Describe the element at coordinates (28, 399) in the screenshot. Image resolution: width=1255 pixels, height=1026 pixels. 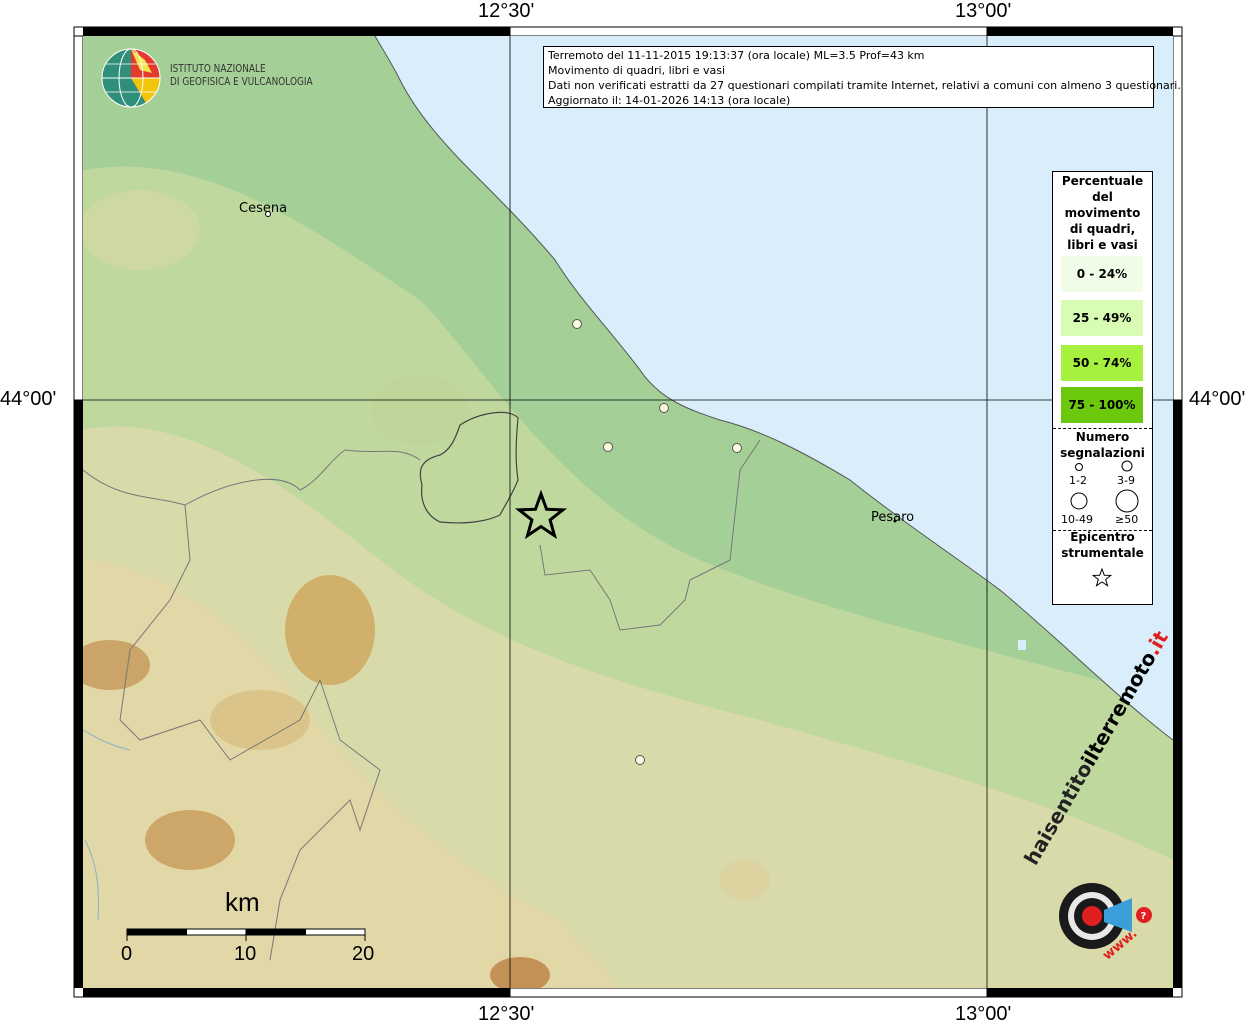
I see `lat-label-left: 44°00'` at that location.